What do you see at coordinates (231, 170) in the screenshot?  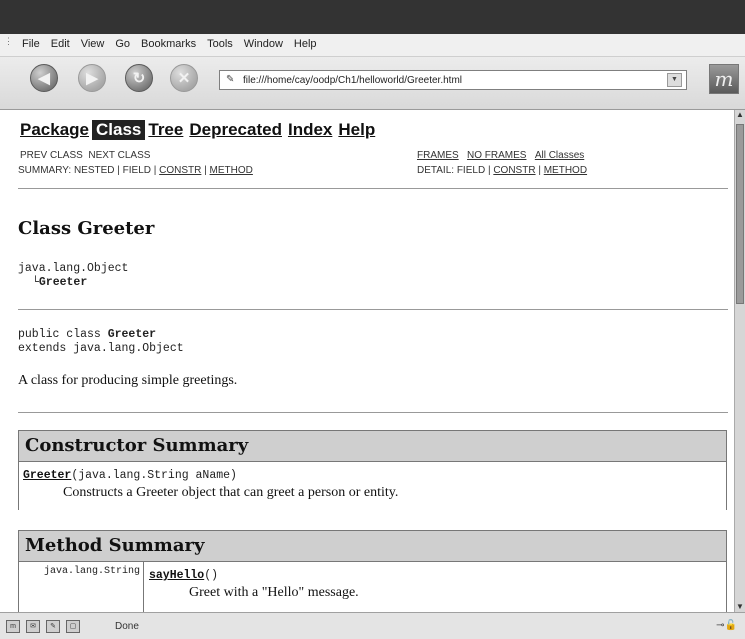 I see `summary-method-link: METHOD` at bounding box center [231, 170].